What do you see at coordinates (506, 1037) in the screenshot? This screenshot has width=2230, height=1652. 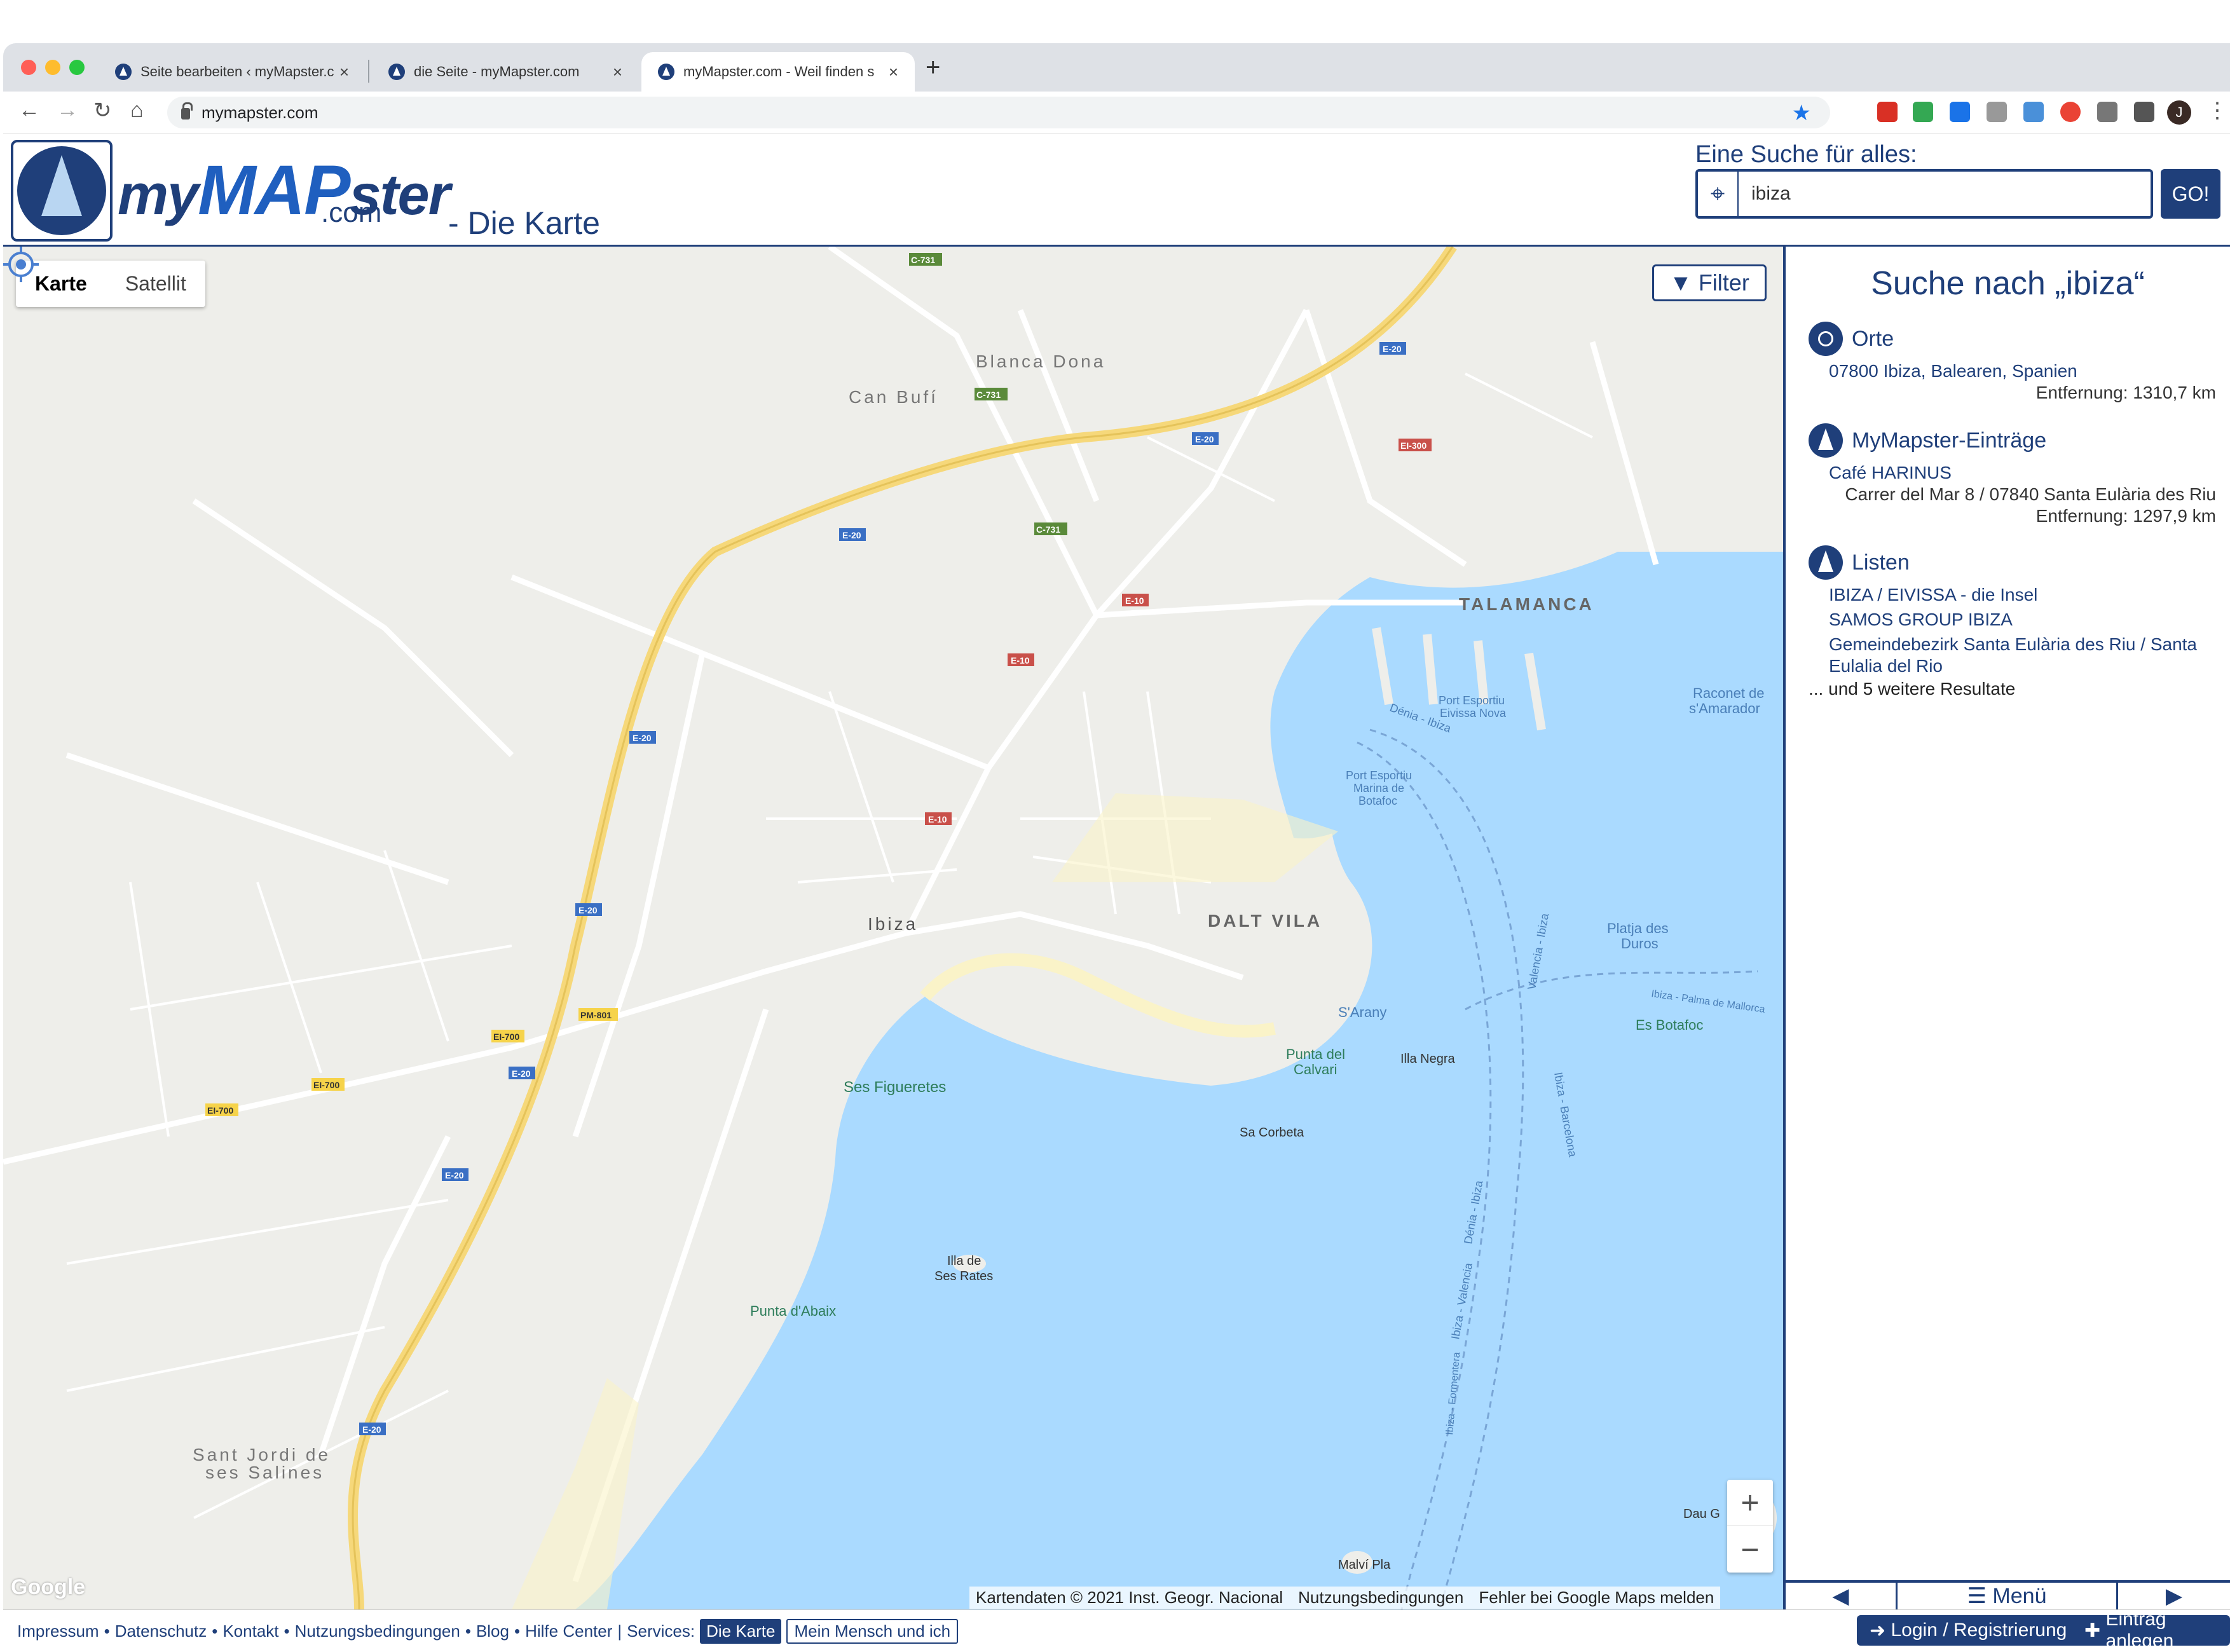 I see `road-shield-label: EI-700` at bounding box center [506, 1037].